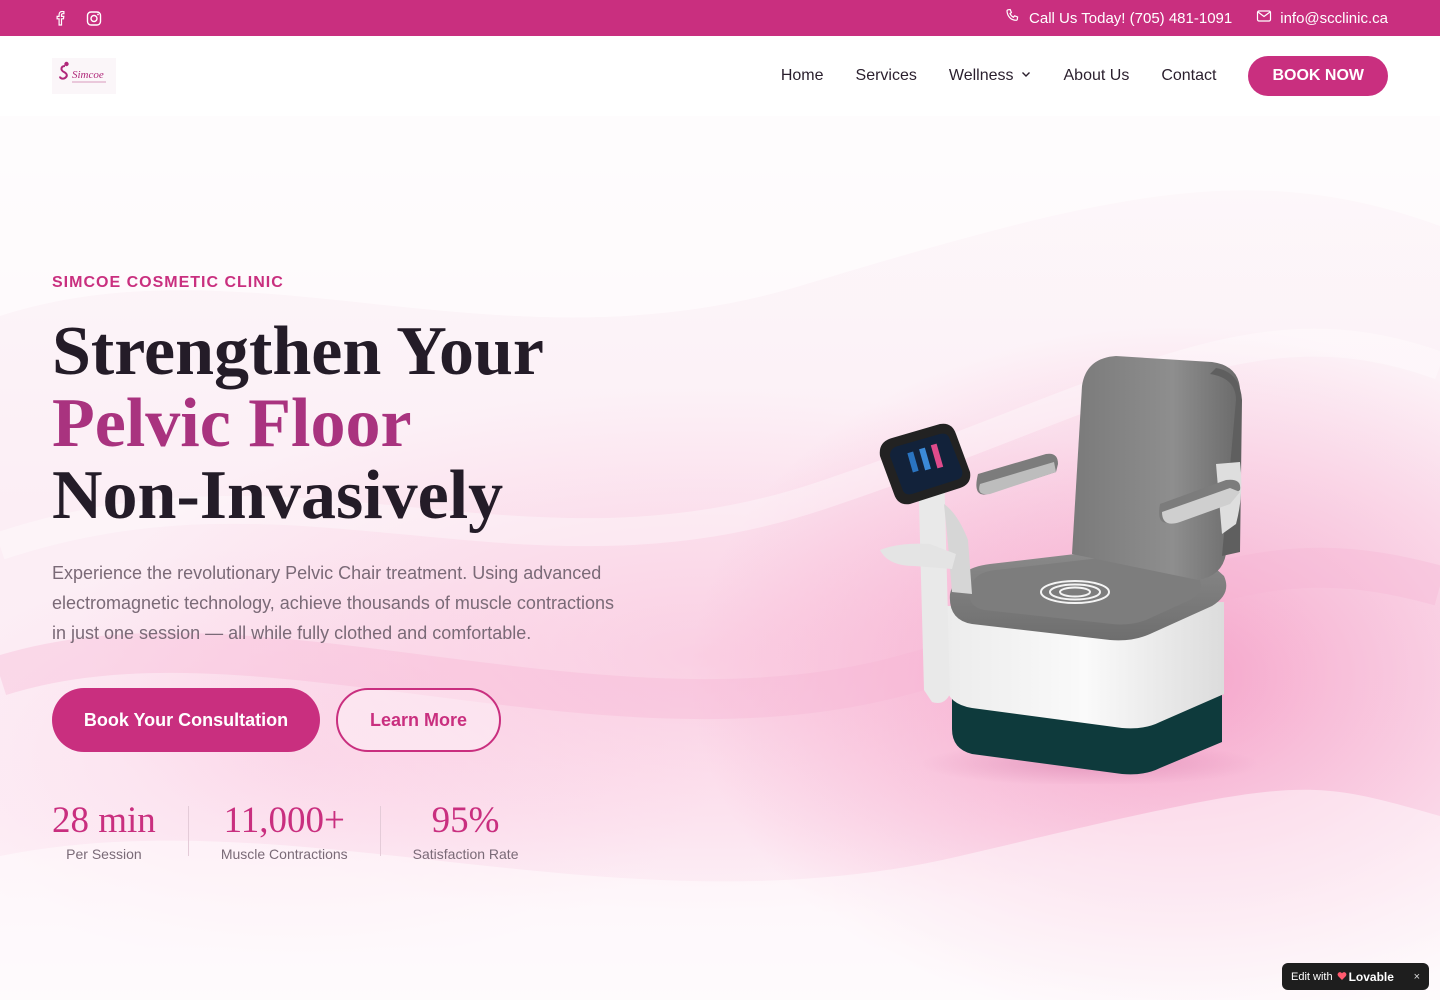 This screenshot has width=1440, height=1000. Describe the element at coordinates (278, 495) in the screenshot. I see `headline-line-3: Non-Invasively` at that location.